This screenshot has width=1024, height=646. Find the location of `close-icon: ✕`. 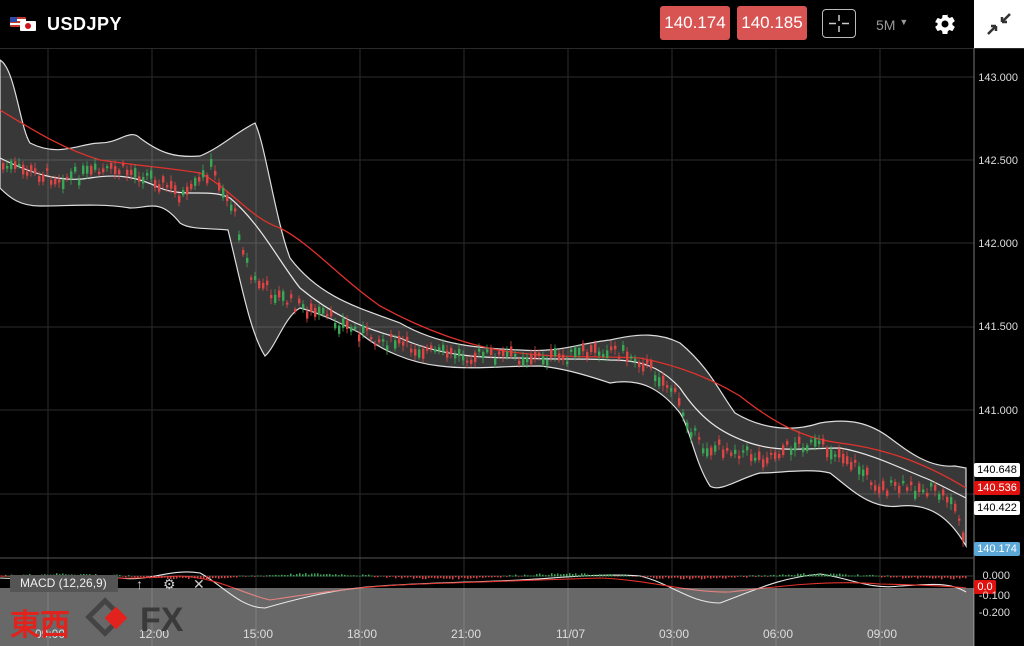

close-icon: ✕ is located at coordinates (199, 584).